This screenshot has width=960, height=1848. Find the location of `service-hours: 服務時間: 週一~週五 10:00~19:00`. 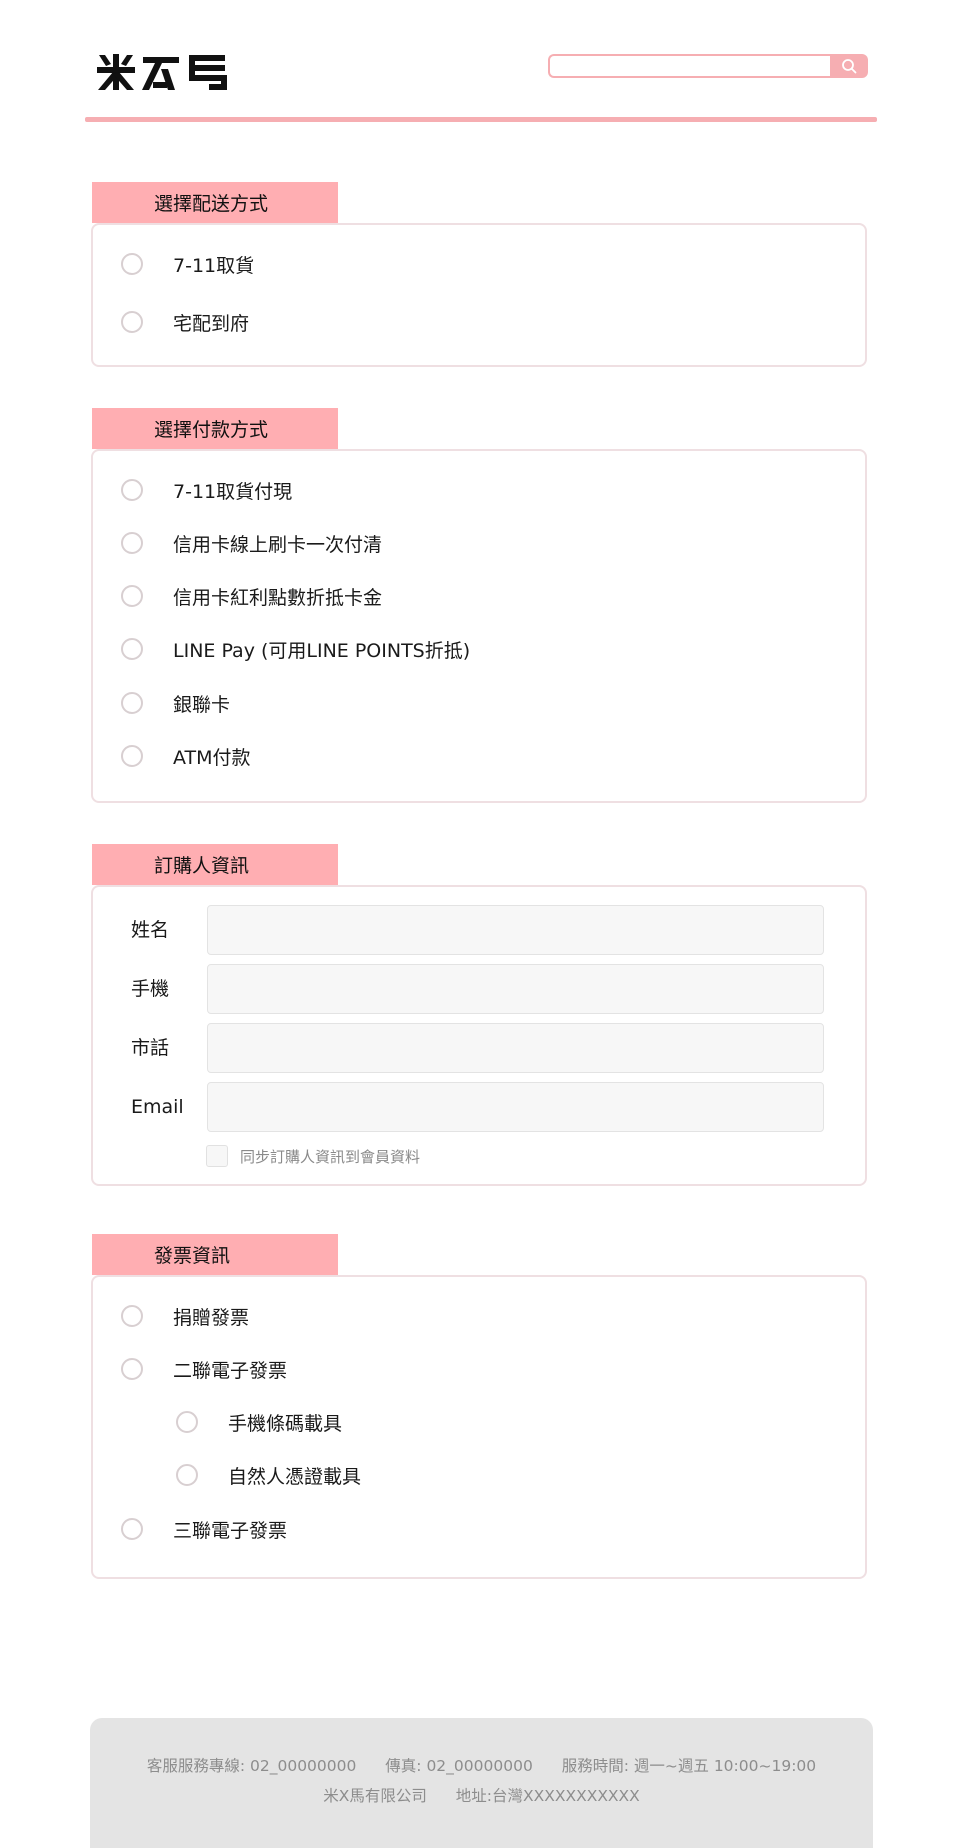

service-hours: 服務時間: 週一~週五 10:00~19:00 is located at coordinates (689, 1766).